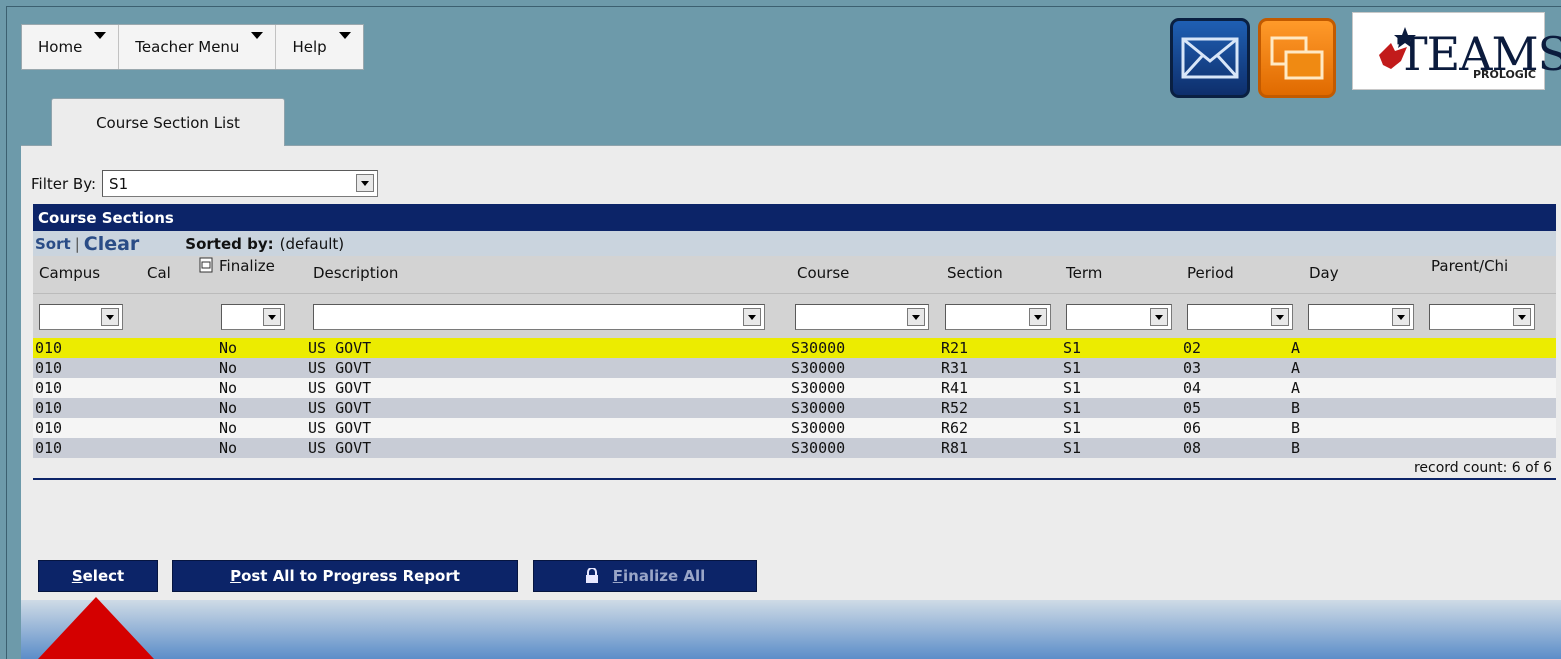 This screenshot has width=1561, height=659. I want to click on table-row: 010 No US GOVT S30000 R81 S1 08 B, so click(794, 448).